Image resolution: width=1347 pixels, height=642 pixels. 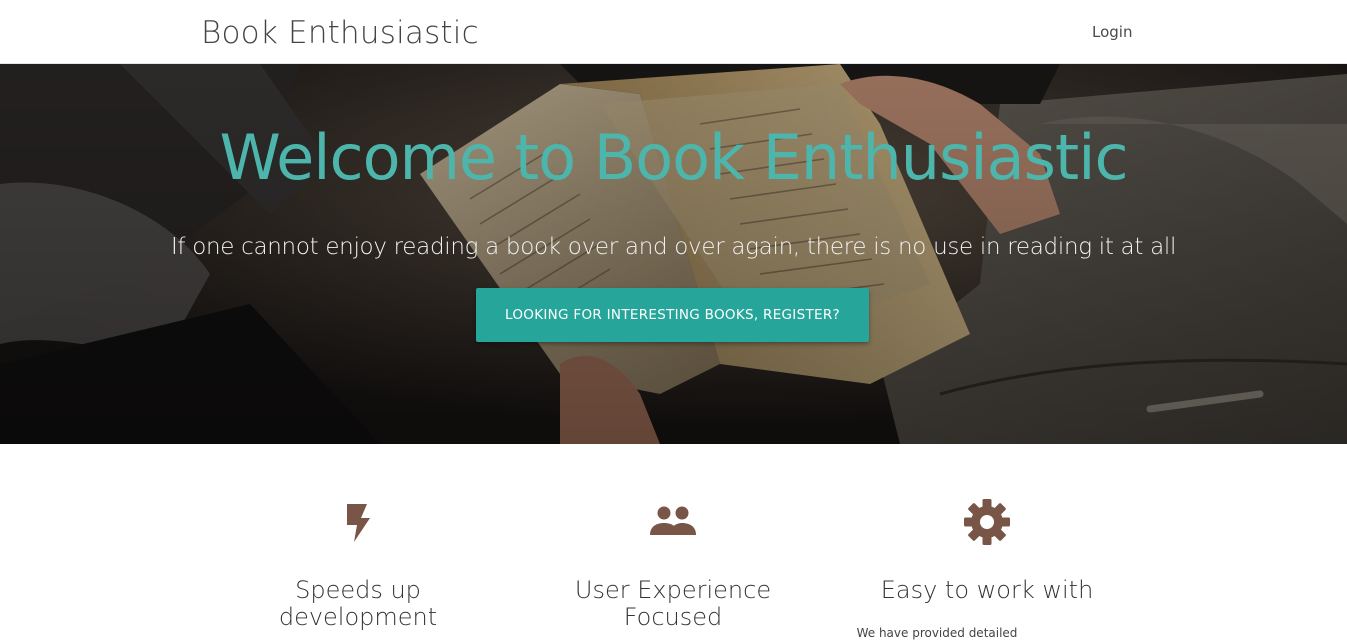 What do you see at coordinates (358, 617) in the screenshot?
I see `feature-title-line2: development` at bounding box center [358, 617].